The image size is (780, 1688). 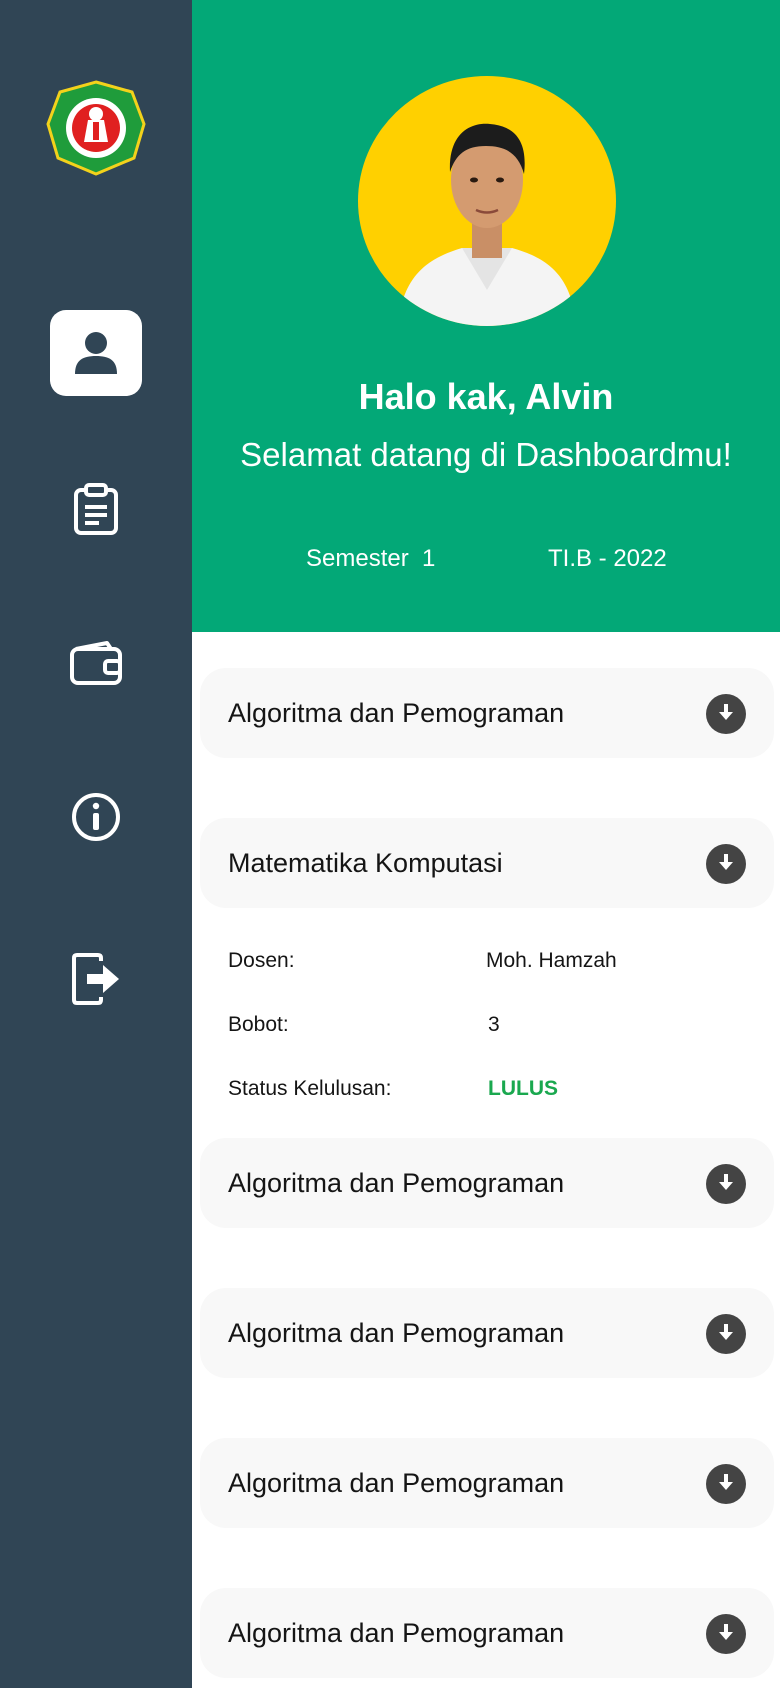 I want to click on weight-value: 3, so click(x=494, y=1024).